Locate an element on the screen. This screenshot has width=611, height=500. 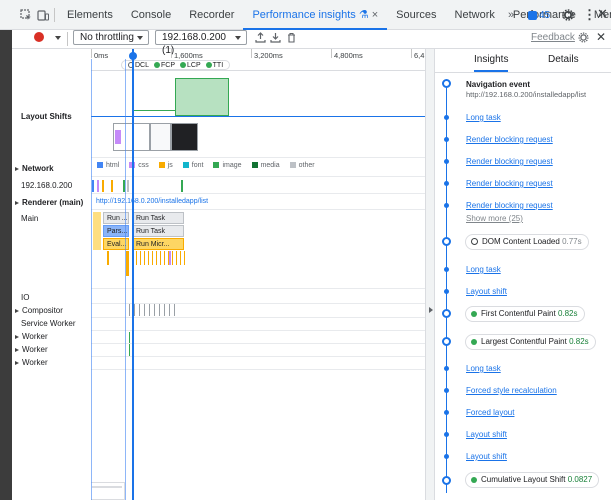
flame-slices is located at coordinates (161, 258).